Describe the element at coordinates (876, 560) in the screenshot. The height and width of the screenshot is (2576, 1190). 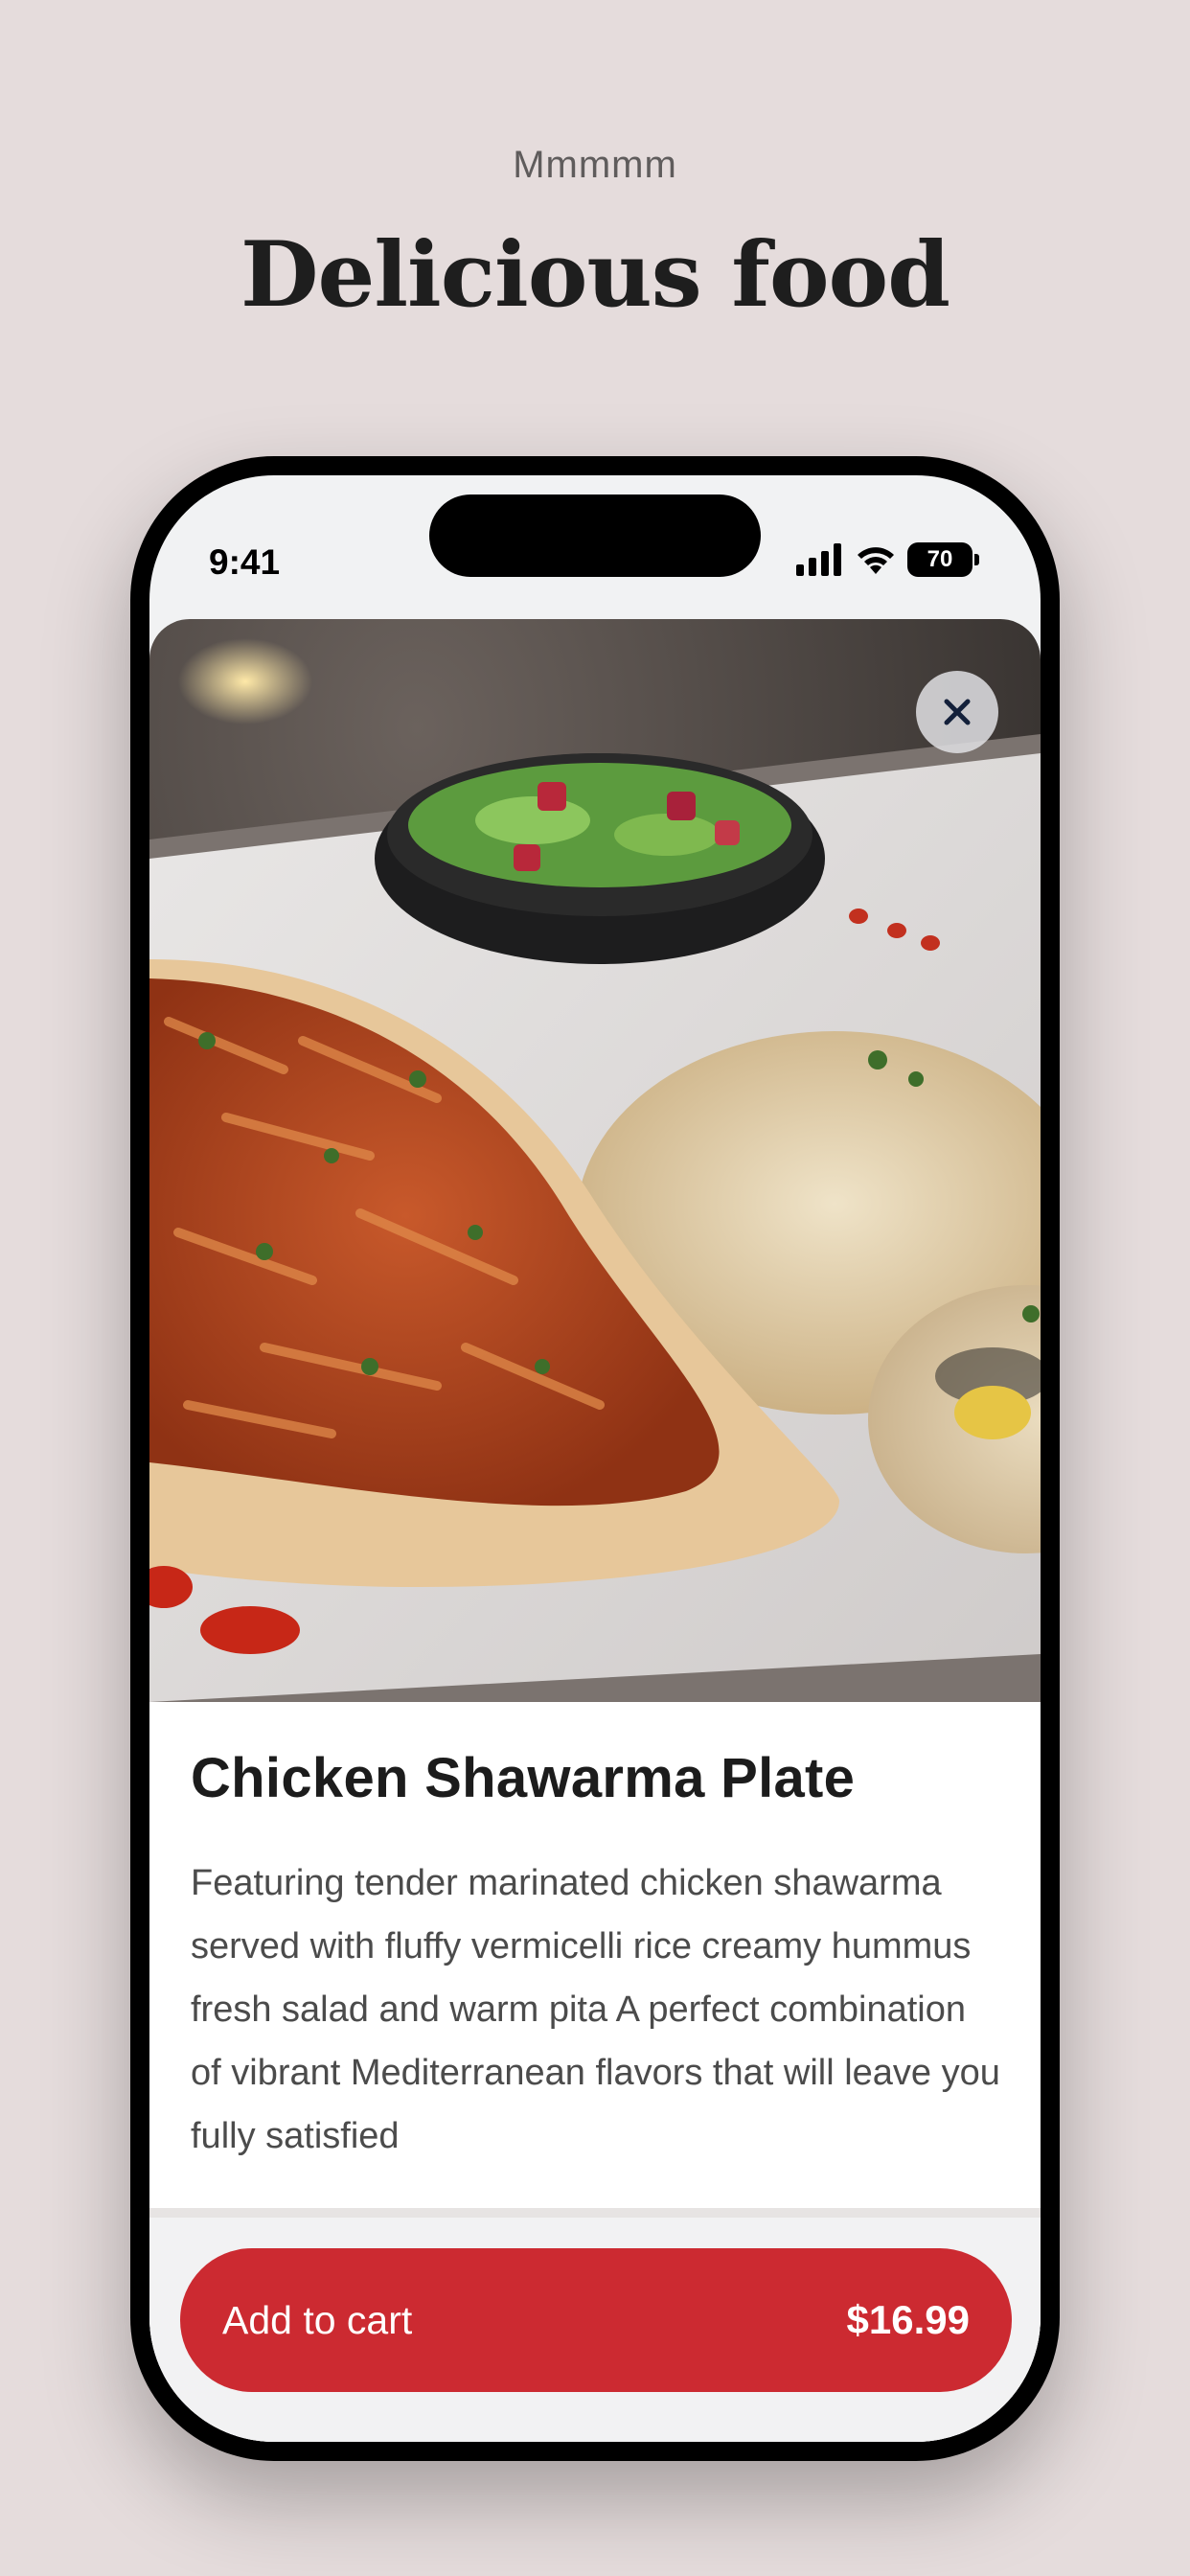
I see `wifi-icon` at that location.